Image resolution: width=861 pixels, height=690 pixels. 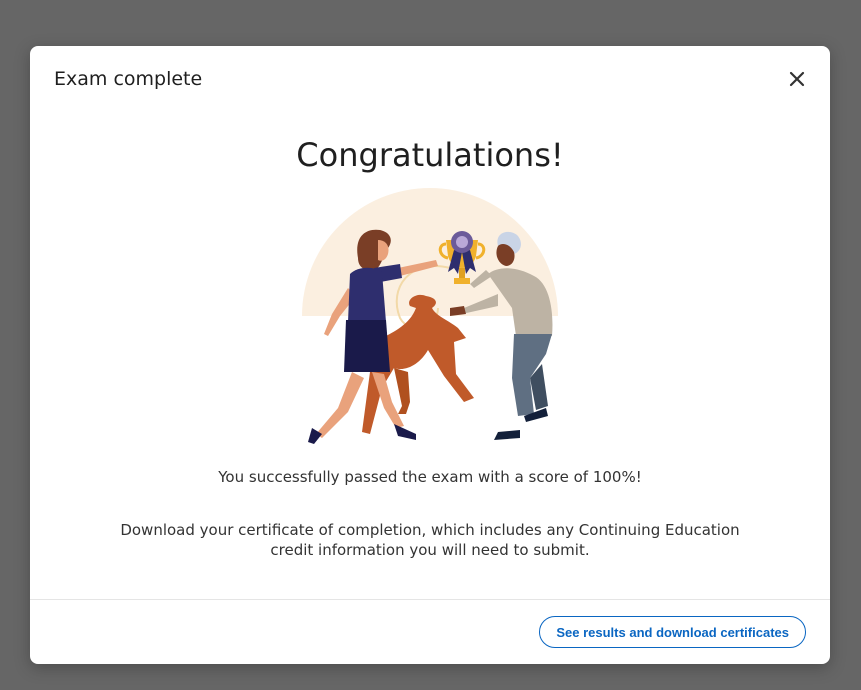 What do you see at coordinates (430, 80) in the screenshot?
I see `dialog-header: Exam complete` at bounding box center [430, 80].